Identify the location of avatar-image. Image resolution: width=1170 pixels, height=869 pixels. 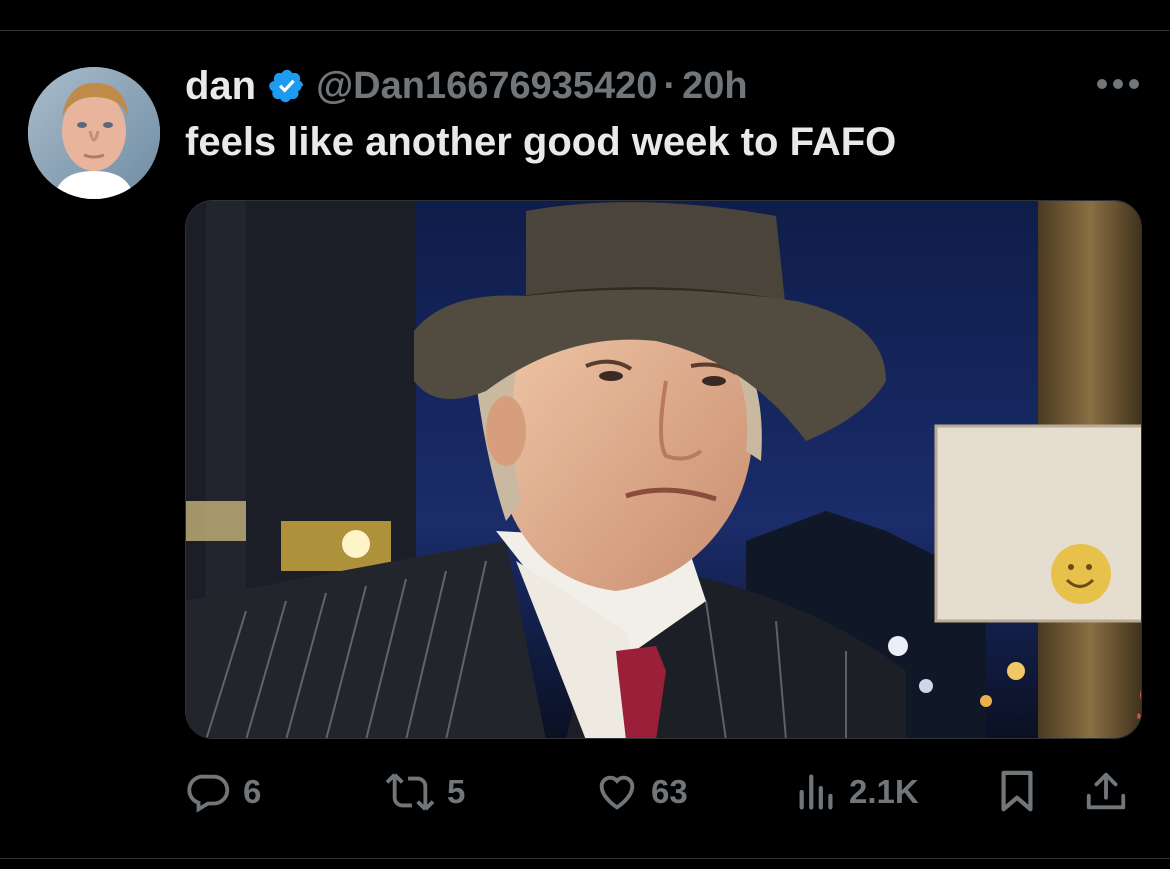
(94, 133).